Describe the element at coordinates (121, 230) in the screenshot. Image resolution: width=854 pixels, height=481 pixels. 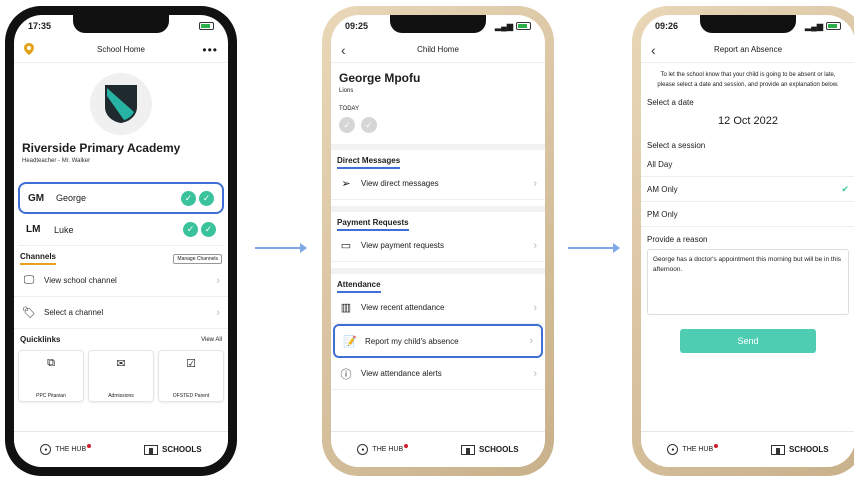
I see `child-card-luke: LM Luke ✓ ✓` at that location.